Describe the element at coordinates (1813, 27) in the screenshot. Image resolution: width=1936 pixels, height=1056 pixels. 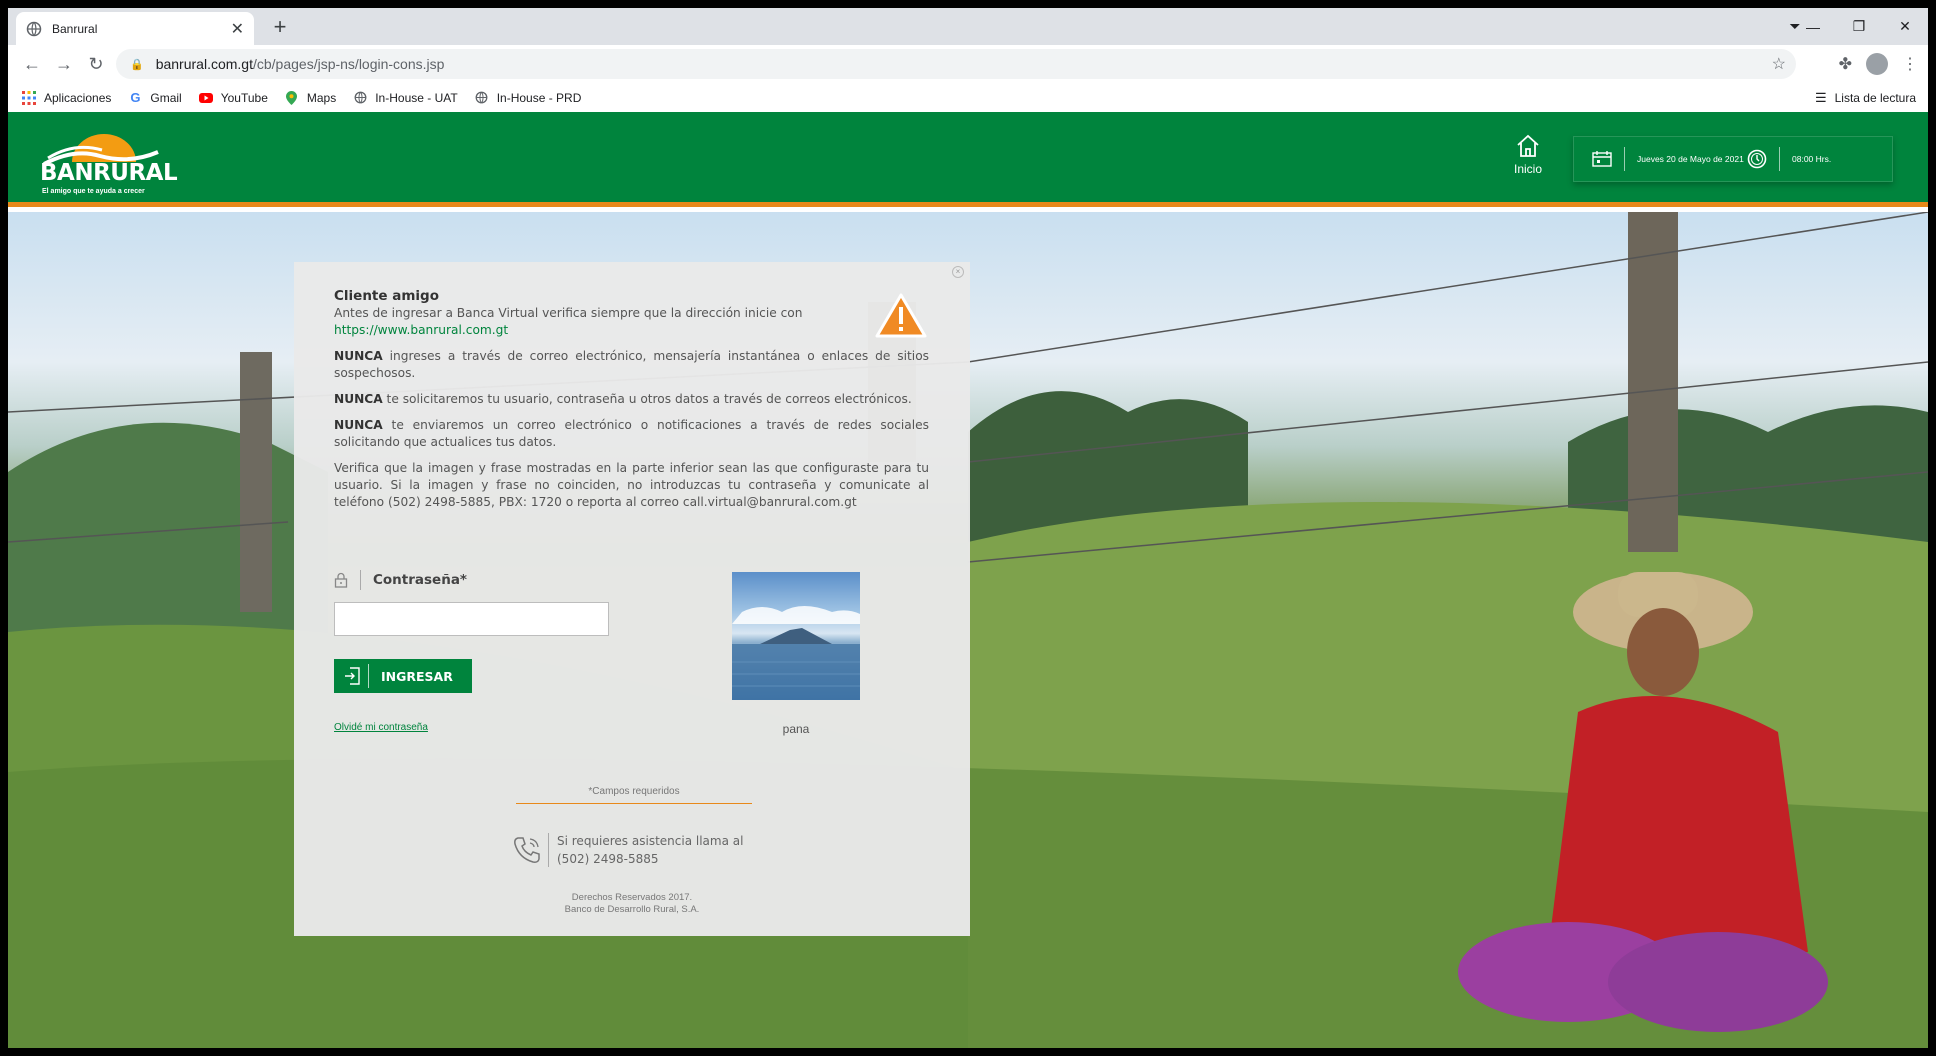
I see `minimize-button: —` at that location.